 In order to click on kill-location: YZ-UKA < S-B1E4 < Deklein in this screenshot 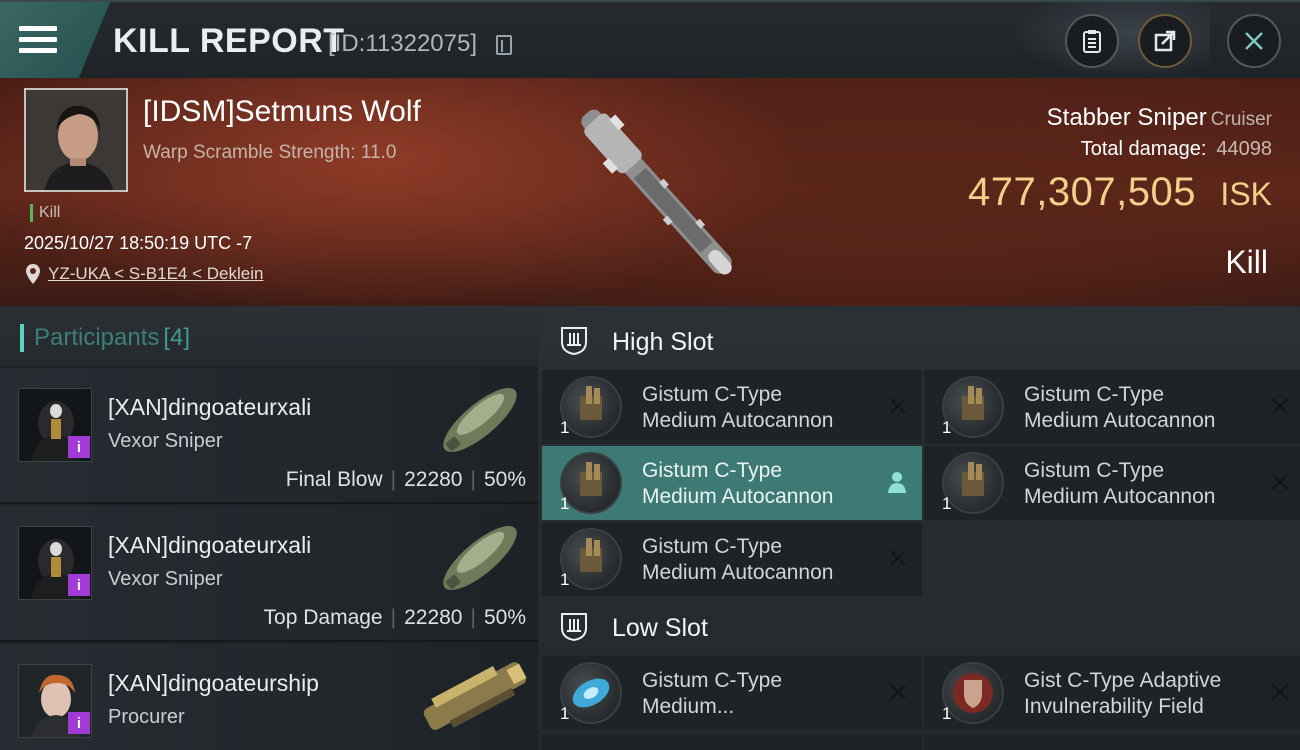, I will do `click(144, 274)`.